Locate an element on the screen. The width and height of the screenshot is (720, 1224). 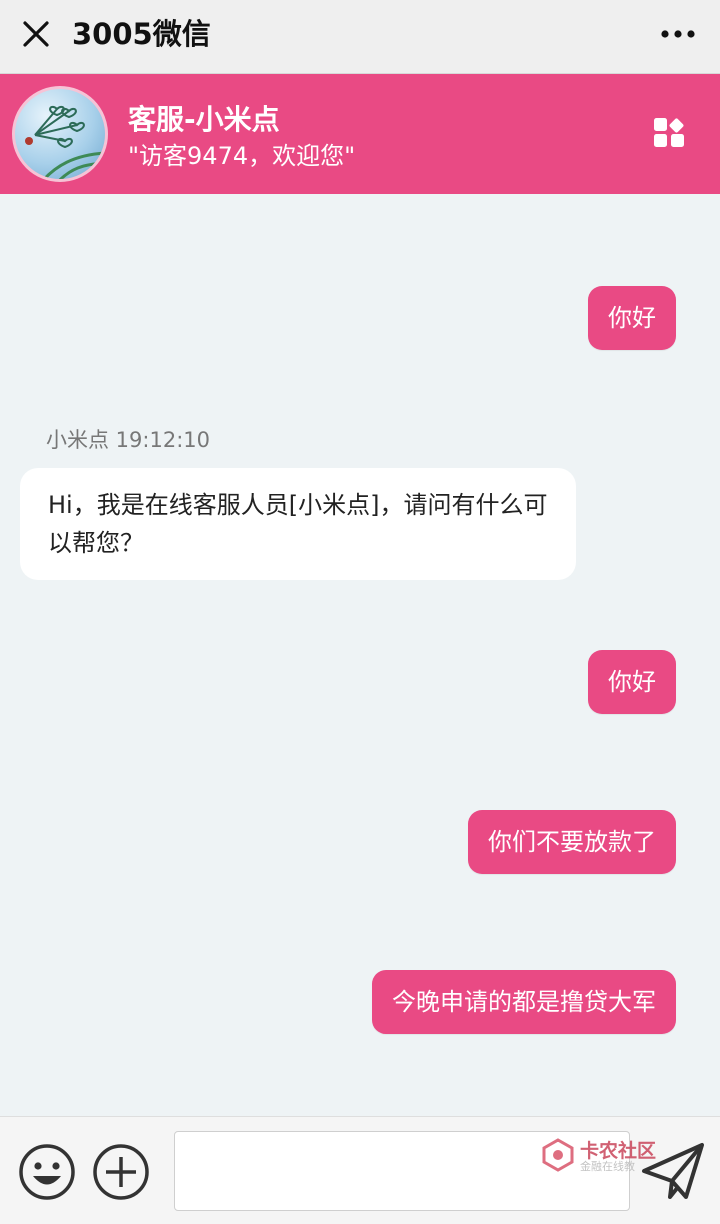
plus-button is located at coordinates (121, 1172).